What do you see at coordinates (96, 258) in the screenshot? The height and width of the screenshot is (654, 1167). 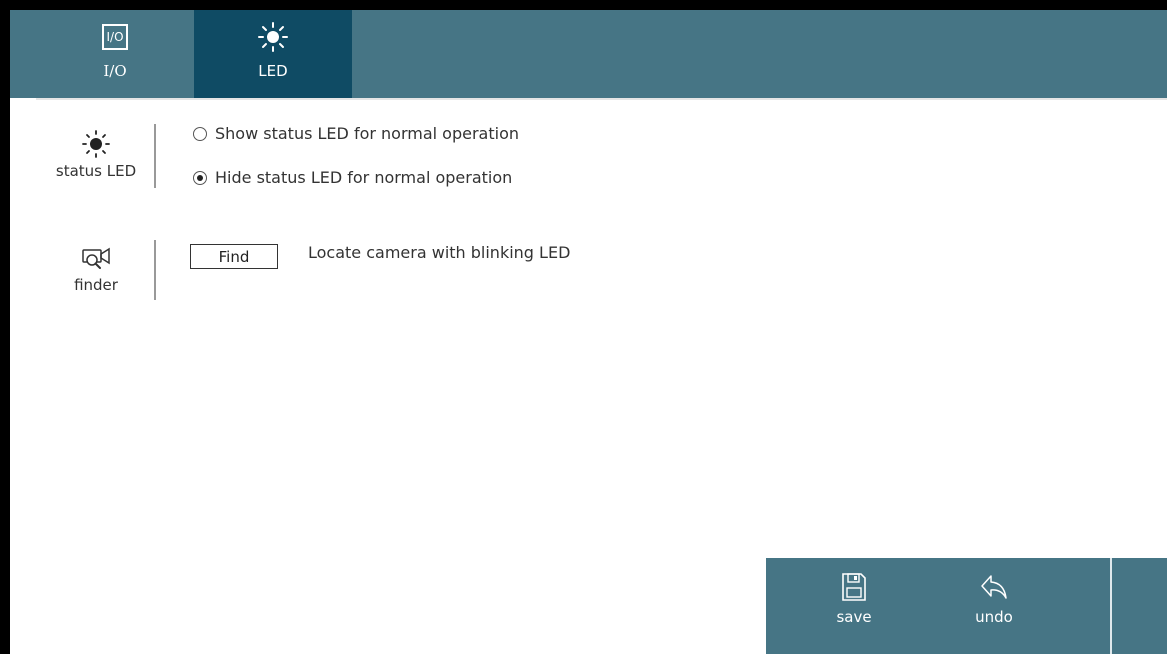 I see `camera-search-icon` at bounding box center [96, 258].